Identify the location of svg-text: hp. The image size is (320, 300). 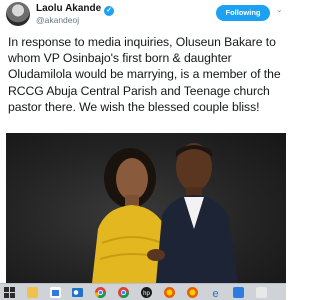
(146, 294).